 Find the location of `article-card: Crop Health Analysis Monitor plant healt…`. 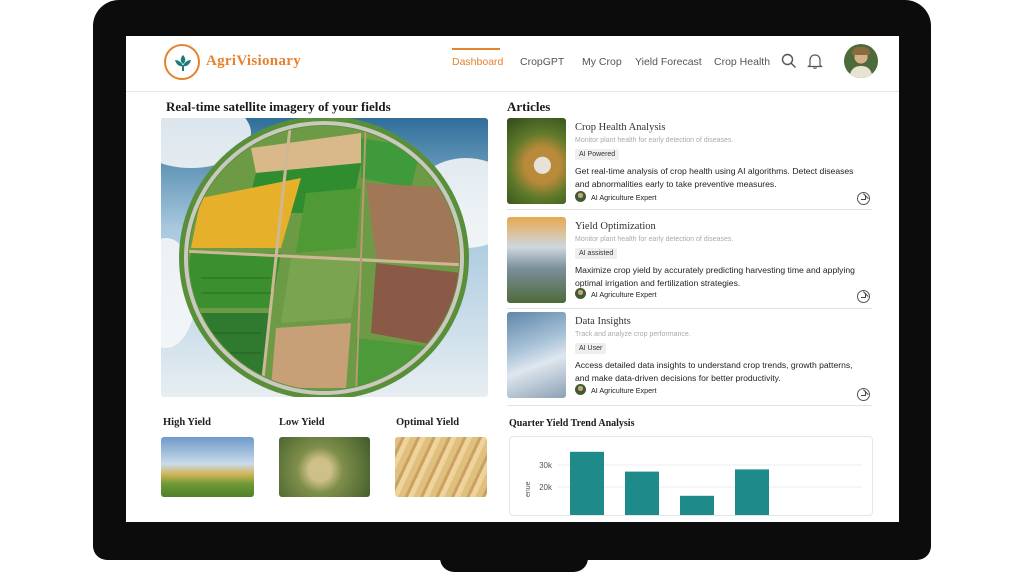

article-card: Crop Health Analysis Monitor plant healt… is located at coordinates (689, 164).